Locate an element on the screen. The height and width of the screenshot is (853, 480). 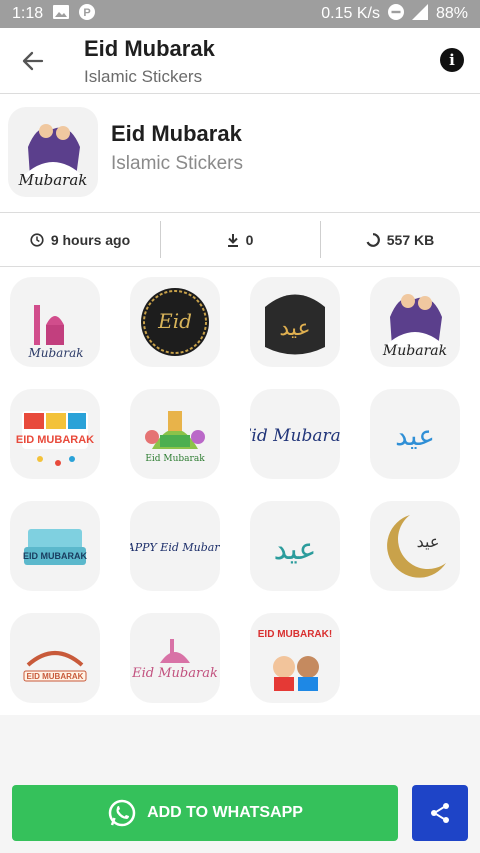
sticker-item: HAPPY Eid Mubarak is located at coordinates (175, 546).